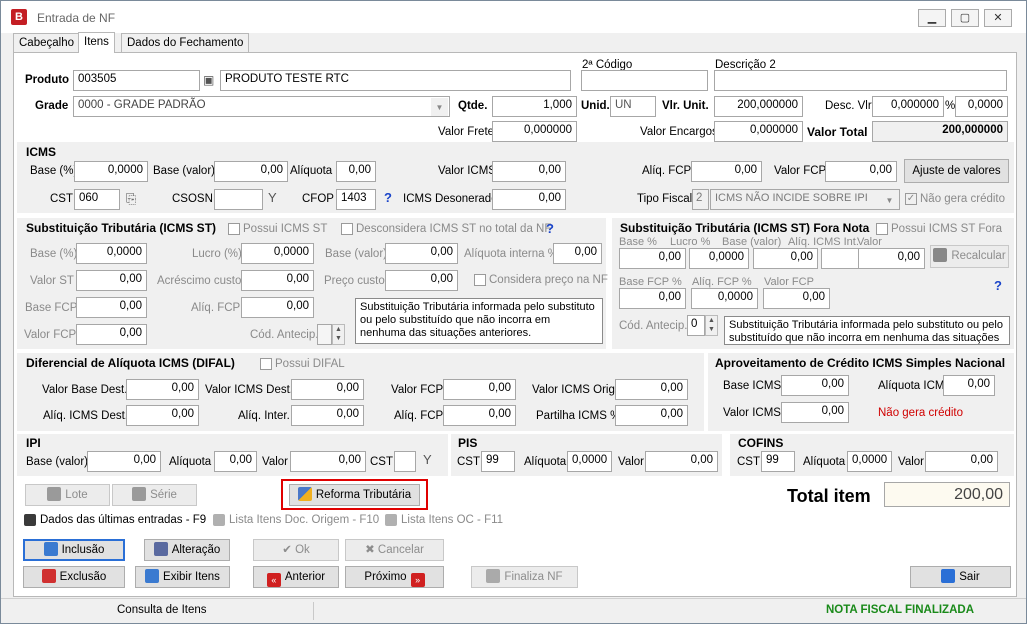  I want to click on produto-codigo-input: 003505, so click(136, 80).